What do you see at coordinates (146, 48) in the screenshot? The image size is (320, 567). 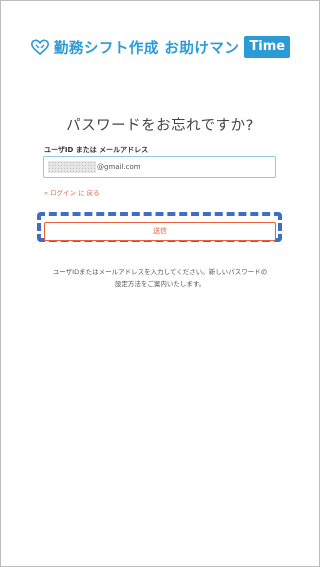 I see `logo-text: 勤務シフト作成 お助けマン` at bounding box center [146, 48].